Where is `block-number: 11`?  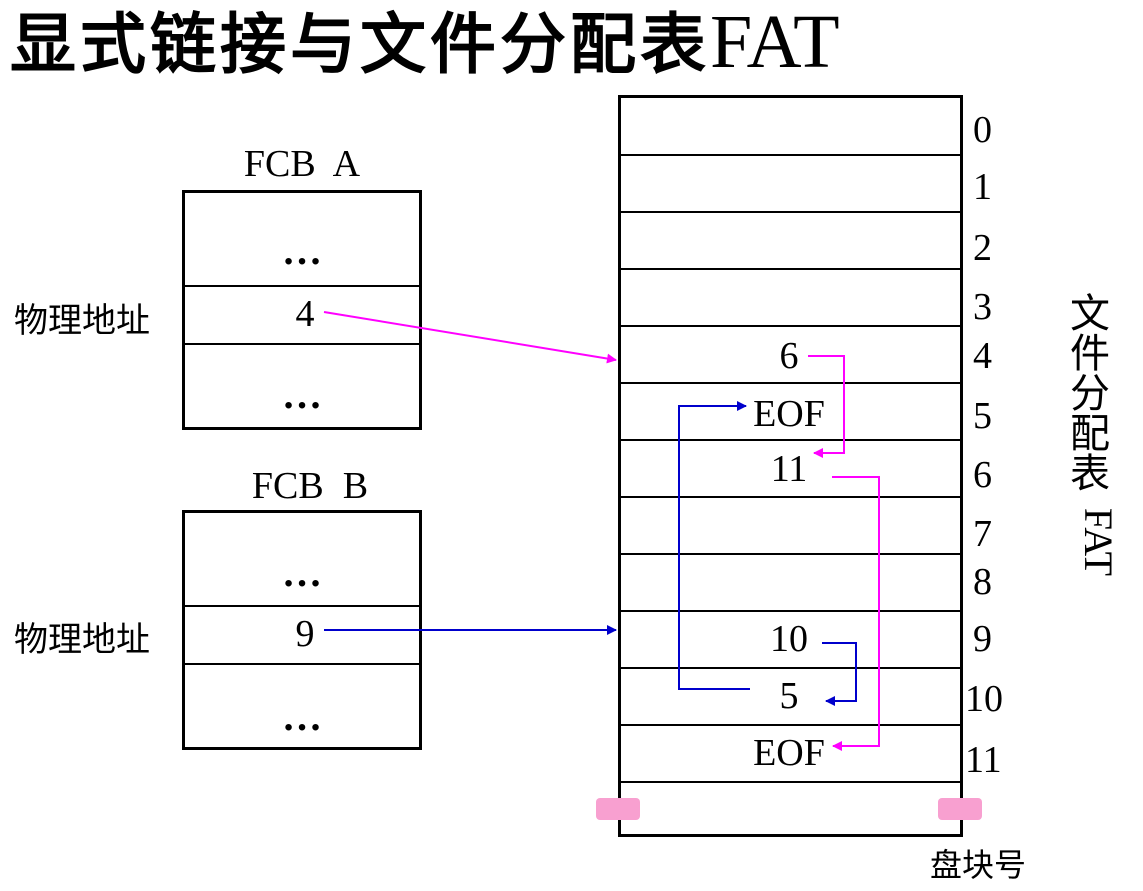
block-number: 11 is located at coordinates (983, 760).